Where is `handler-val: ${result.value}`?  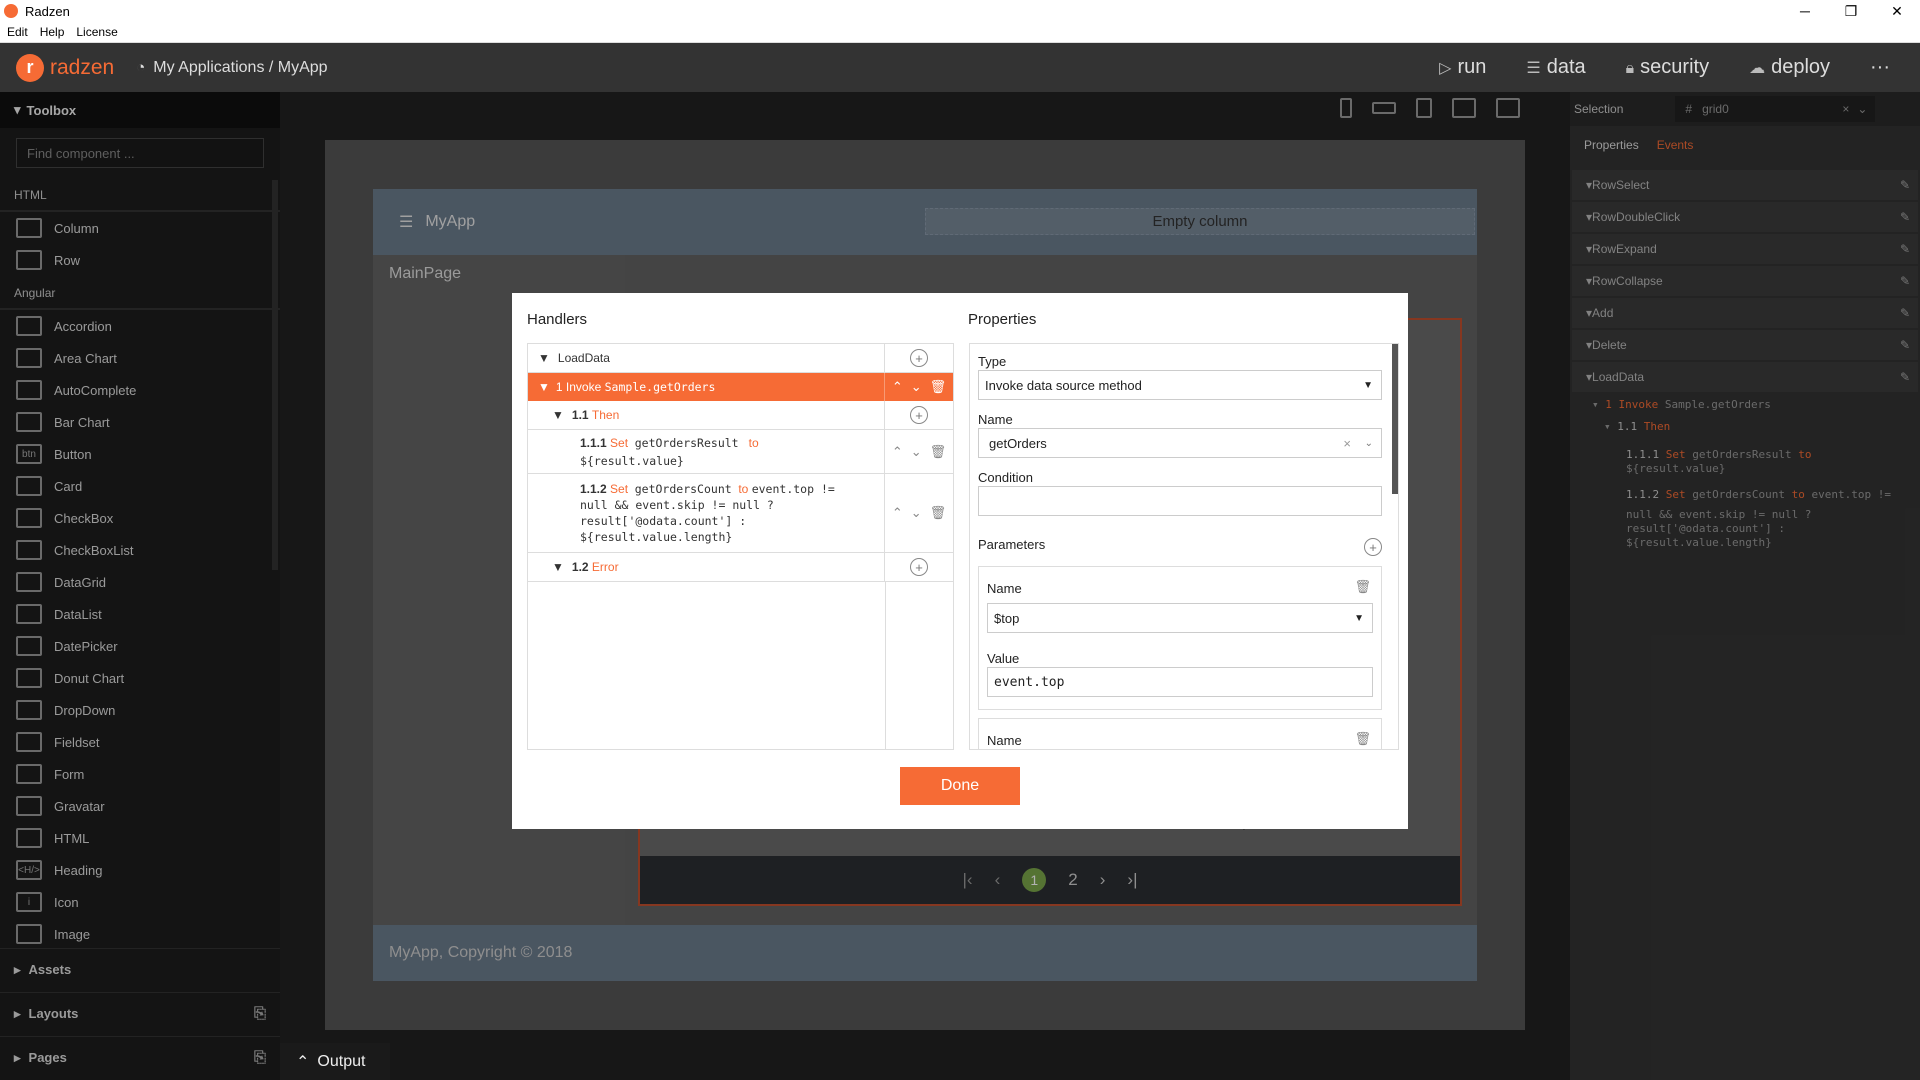
handler-val: ${result.value} is located at coordinates (632, 460).